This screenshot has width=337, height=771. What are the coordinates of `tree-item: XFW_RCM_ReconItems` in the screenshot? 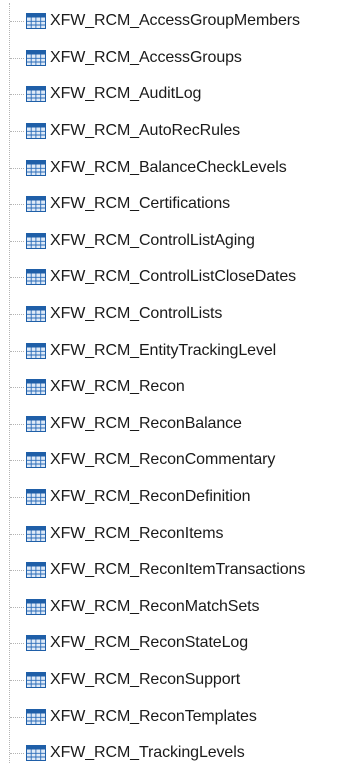 It's located at (168, 533).